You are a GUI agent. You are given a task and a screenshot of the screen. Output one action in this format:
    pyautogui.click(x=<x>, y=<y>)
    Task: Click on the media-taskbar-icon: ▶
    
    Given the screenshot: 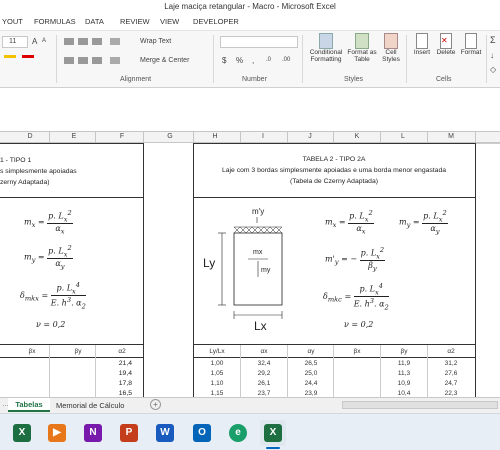 What is the action you would take?
    pyautogui.click(x=57, y=433)
    